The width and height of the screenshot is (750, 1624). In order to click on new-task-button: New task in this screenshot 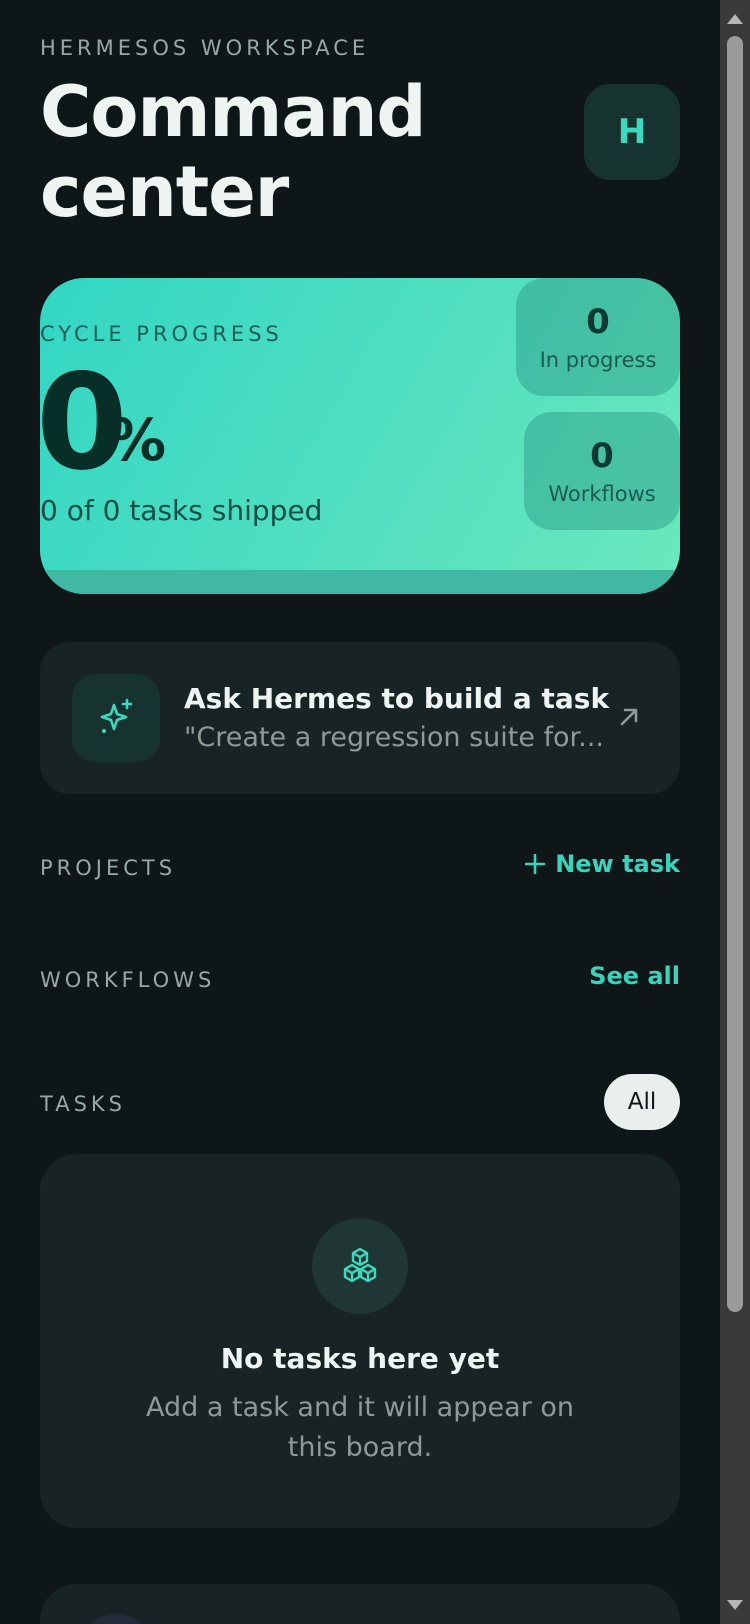, I will do `click(602, 864)`.